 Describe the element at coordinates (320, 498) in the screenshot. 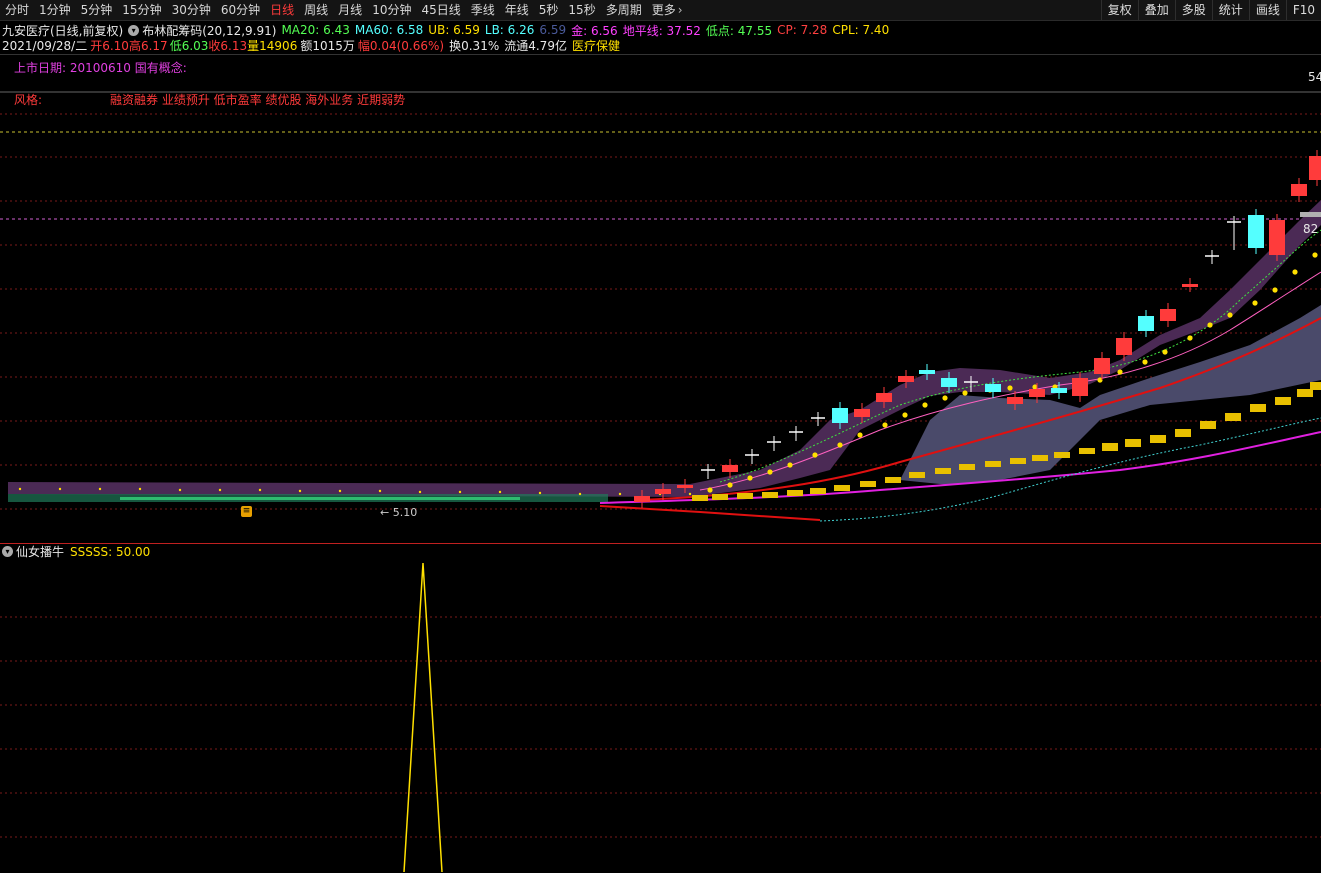

I see `consolidation-strip` at that location.